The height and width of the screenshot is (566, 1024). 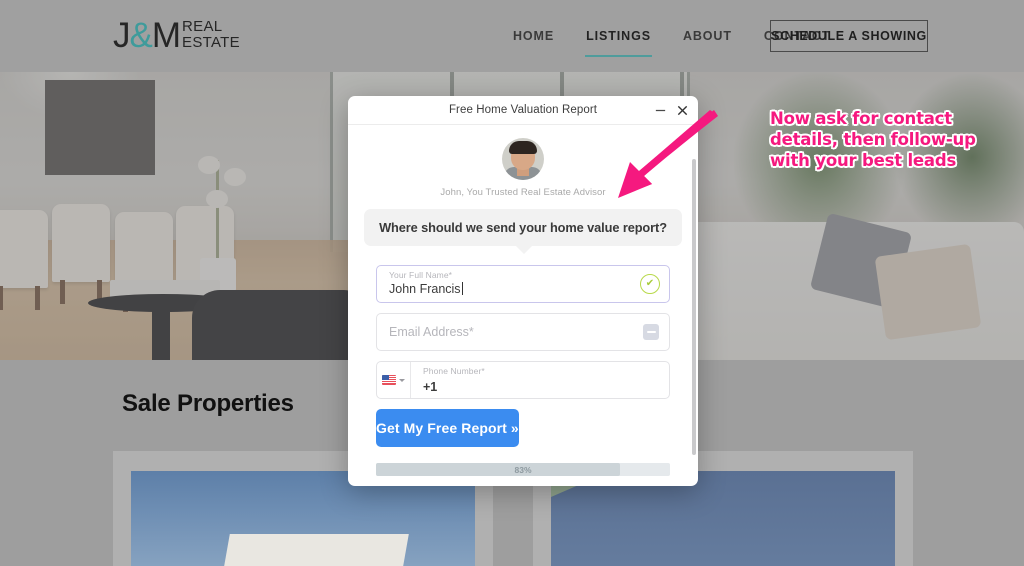 I want to click on modal-title: Free Home Valuation Report, so click(x=523, y=110).